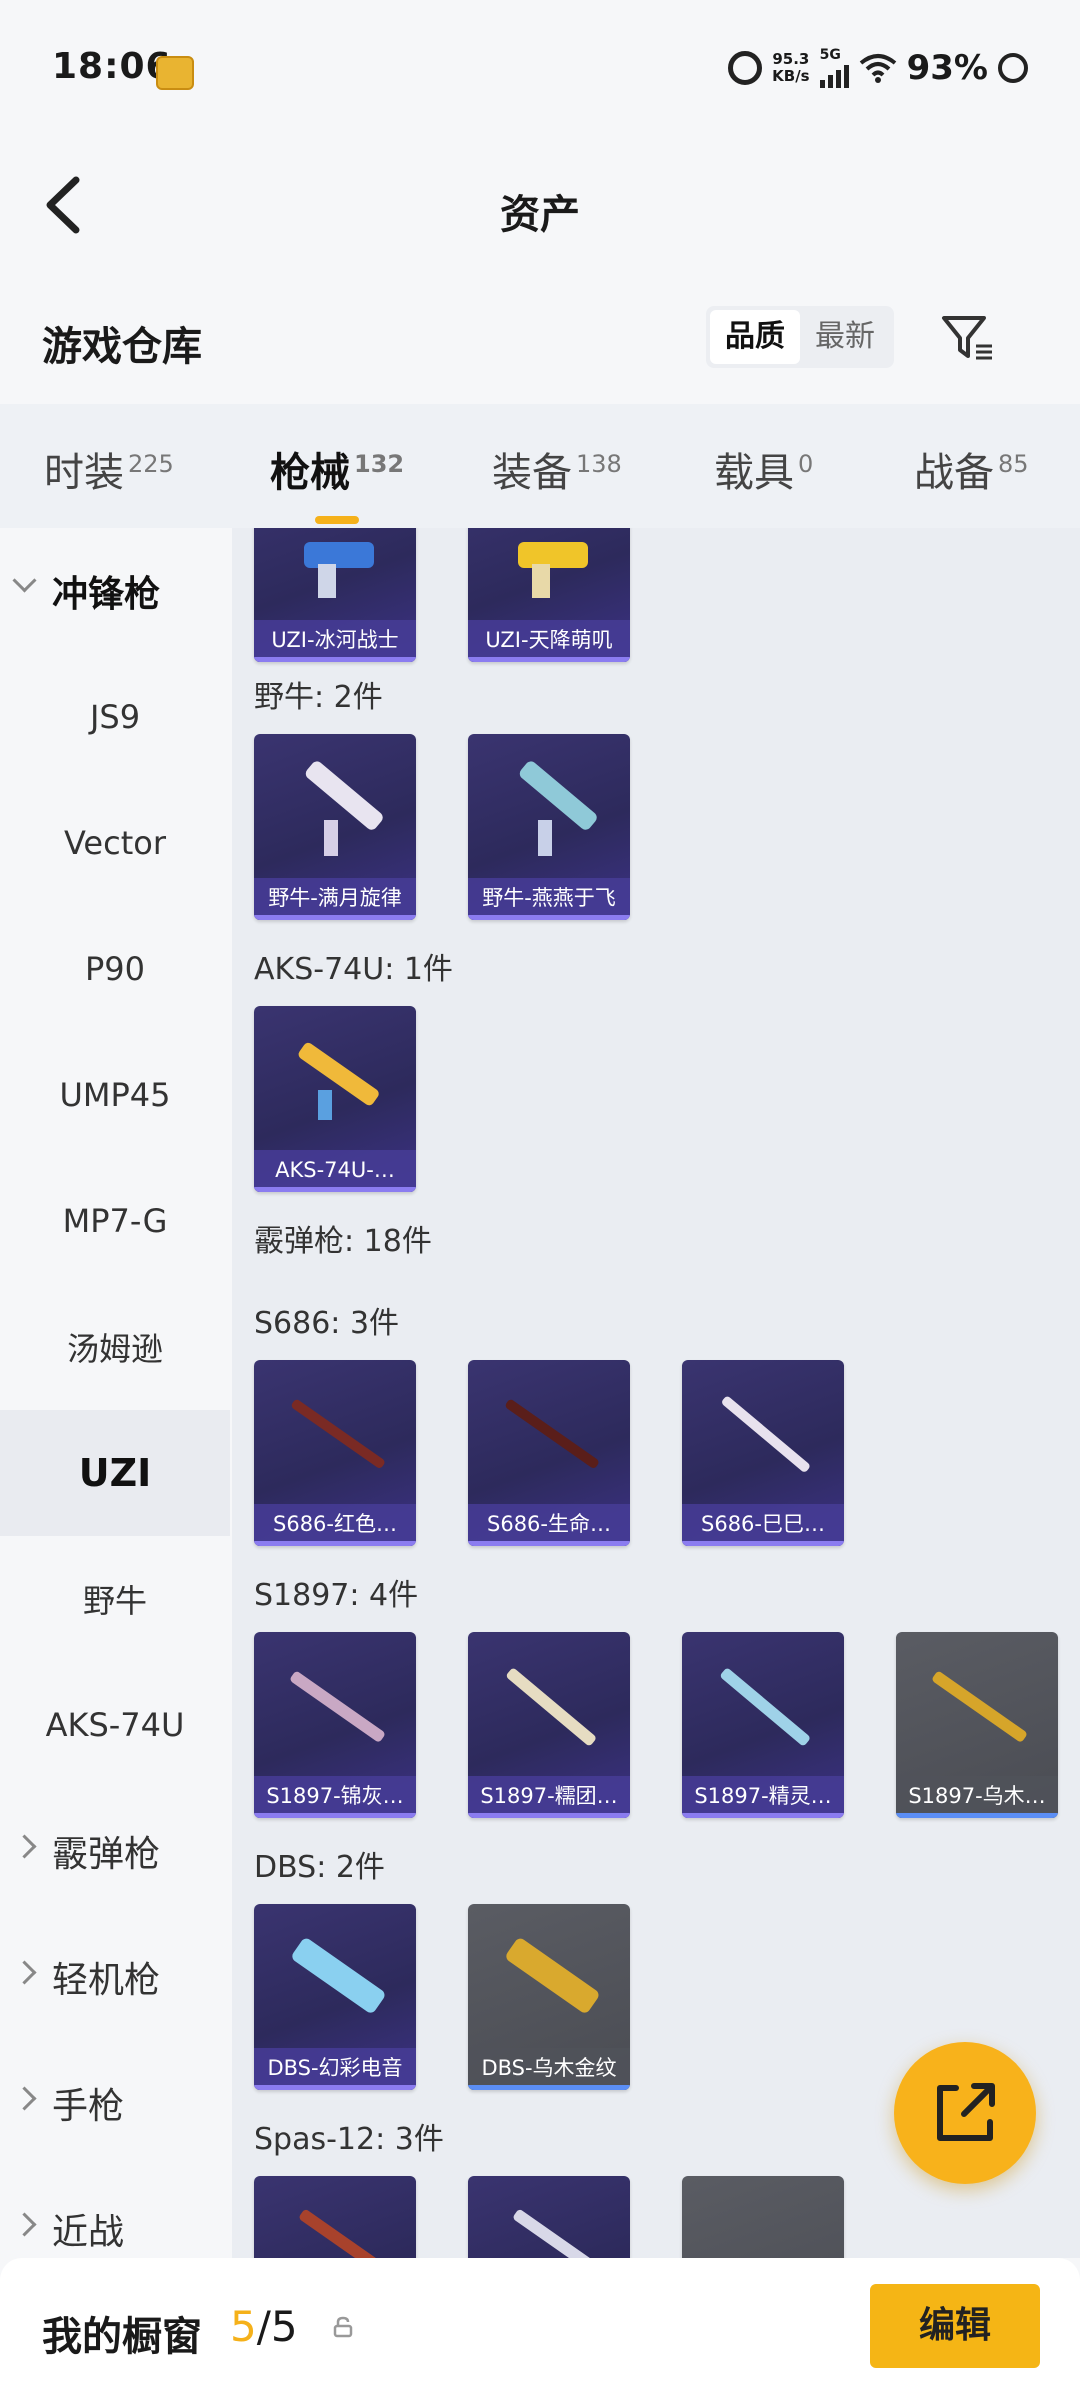  What do you see at coordinates (379, 464) in the screenshot?
I see `tab-count: 132` at bounding box center [379, 464].